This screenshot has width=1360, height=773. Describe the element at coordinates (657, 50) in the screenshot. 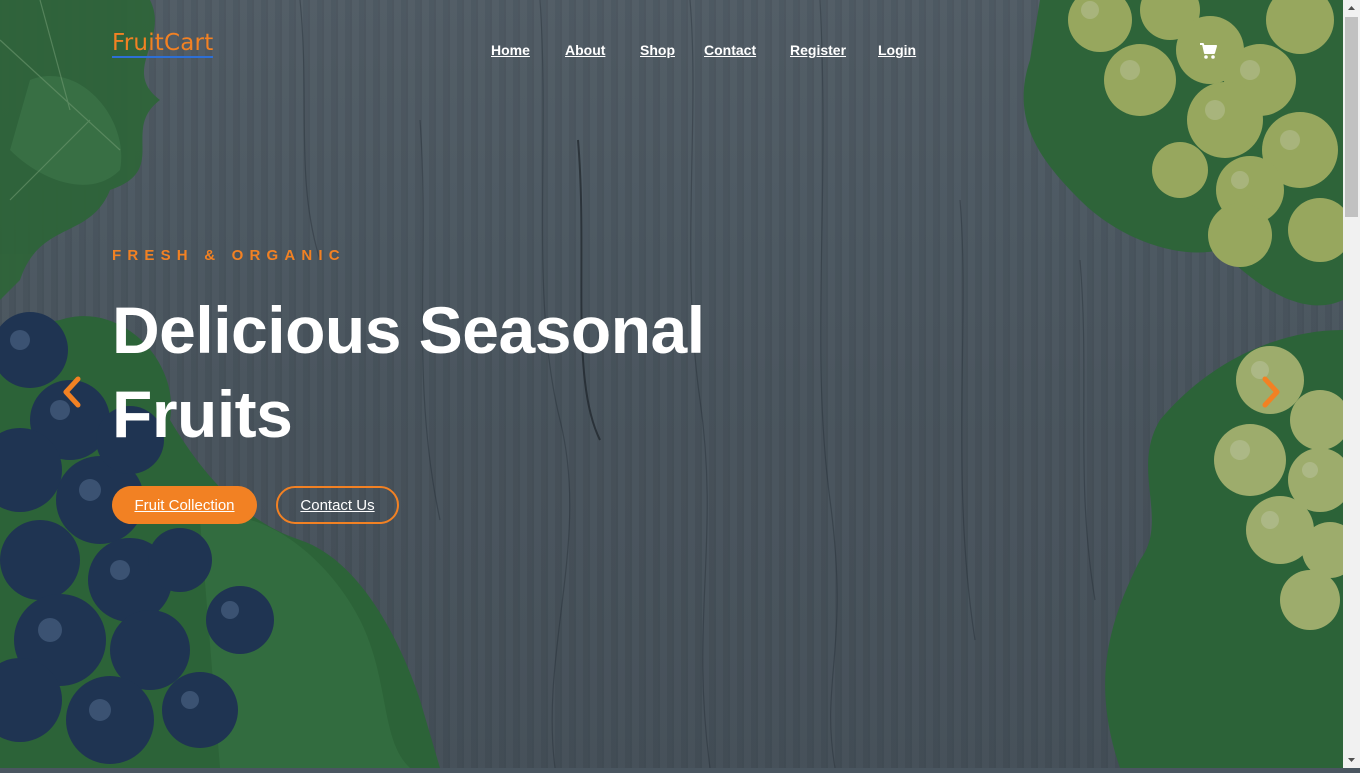

I see `nav-shop: Shop` at that location.